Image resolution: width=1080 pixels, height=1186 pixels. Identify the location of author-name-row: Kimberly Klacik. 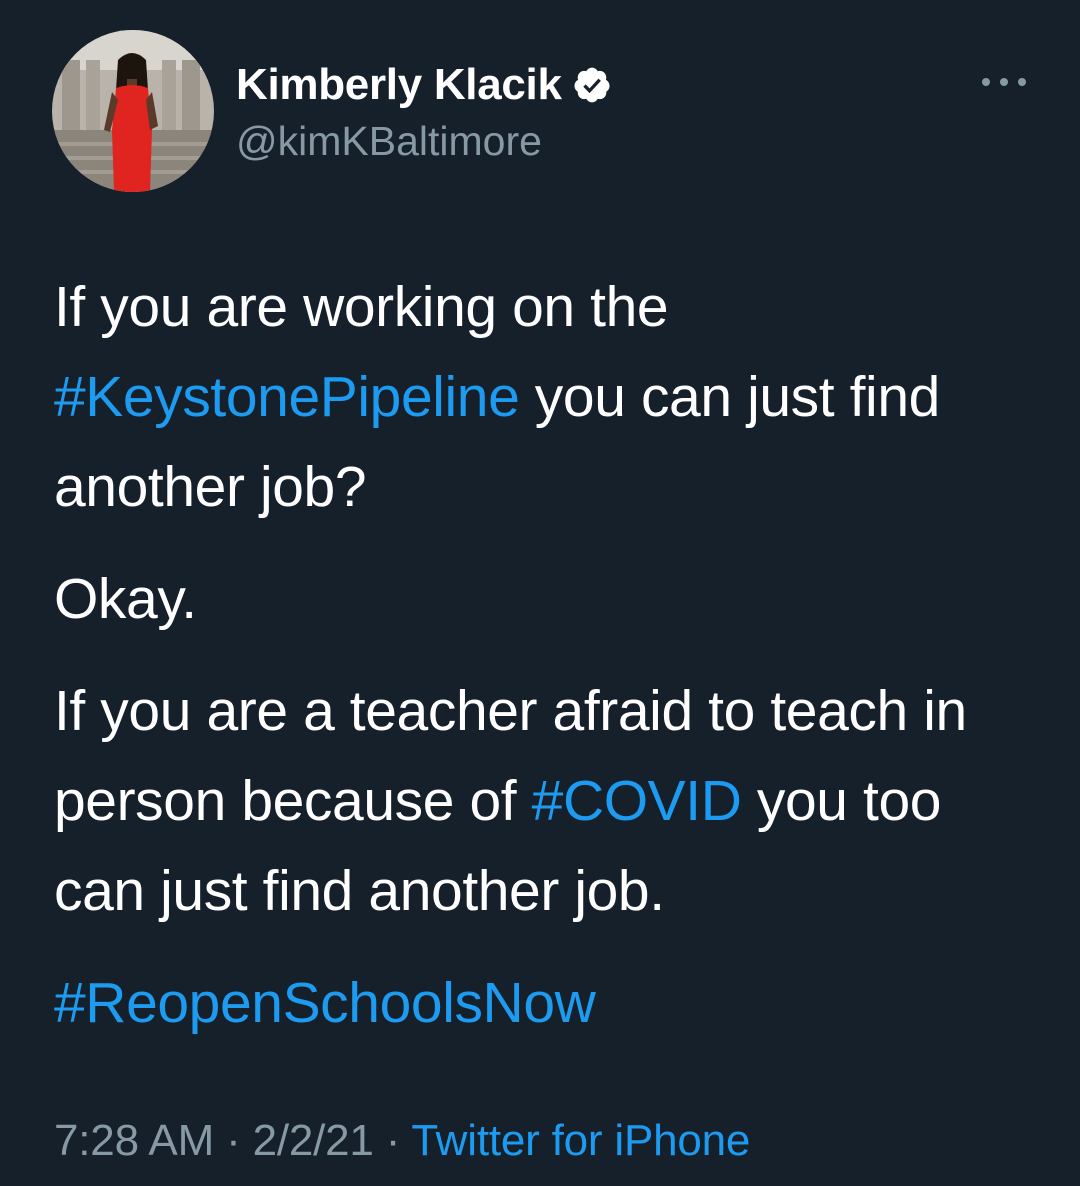
(424, 85).